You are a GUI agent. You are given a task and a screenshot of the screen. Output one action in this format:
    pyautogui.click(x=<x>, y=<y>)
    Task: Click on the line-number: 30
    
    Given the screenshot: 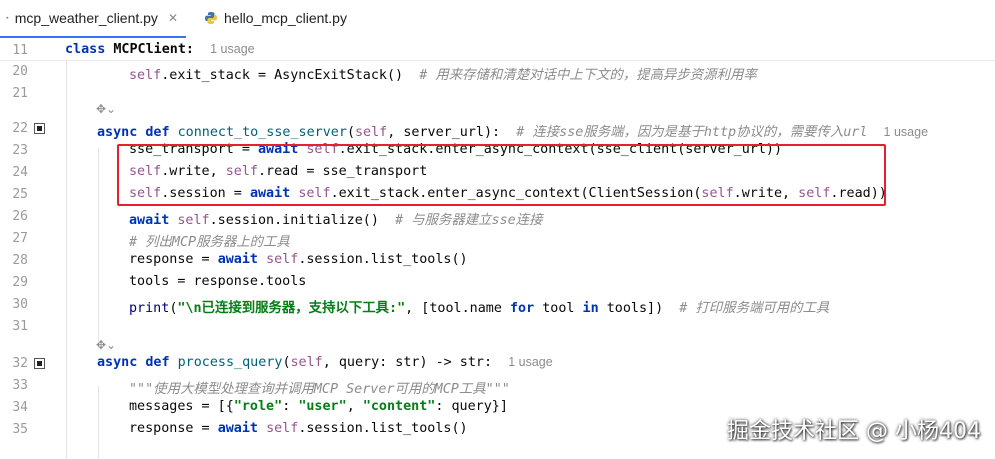 What is the action you would take?
    pyautogui.click(x=20, y=304)
    